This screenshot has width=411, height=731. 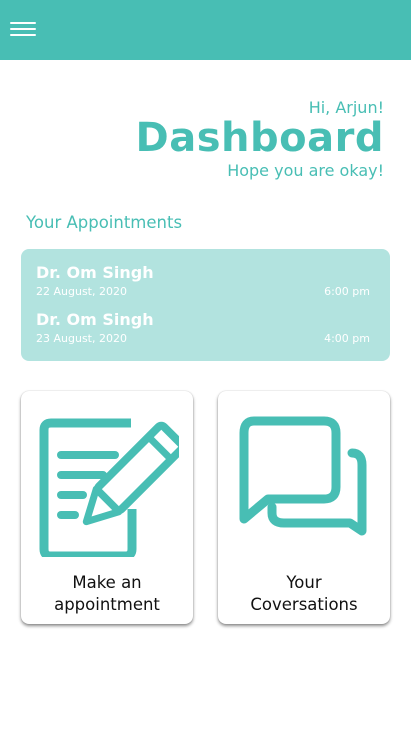 I want to click on chat-bubbles-icon, so click(x=303, y=476).